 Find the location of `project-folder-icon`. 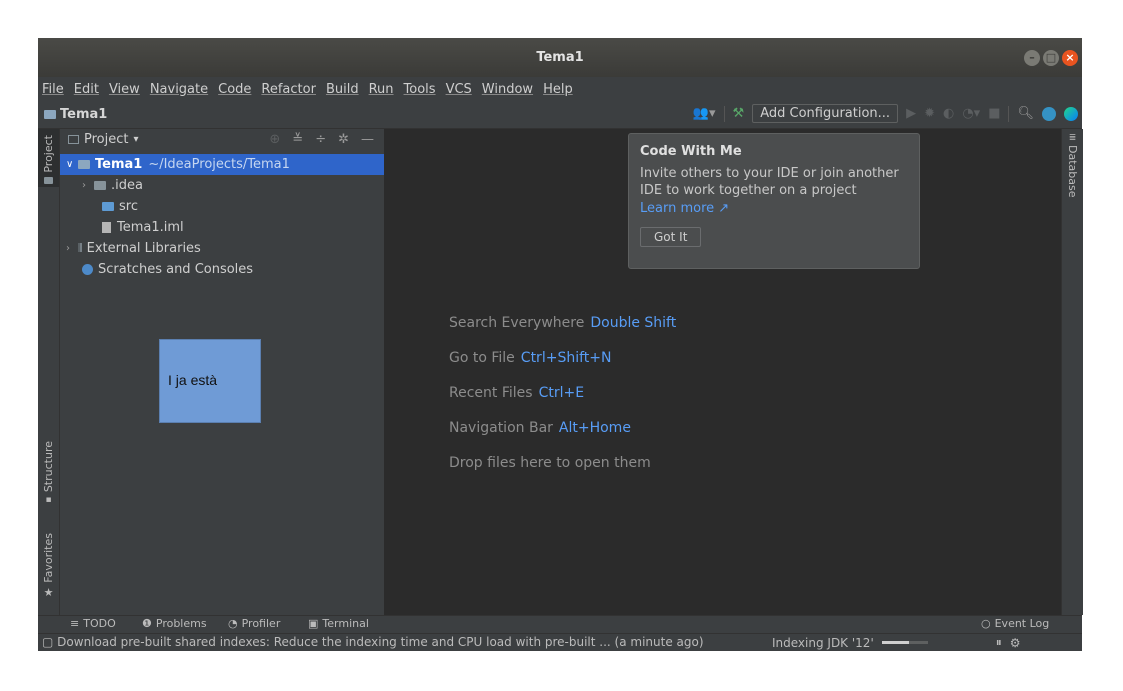

project-folder-icon is located at coordinates (50, 114).